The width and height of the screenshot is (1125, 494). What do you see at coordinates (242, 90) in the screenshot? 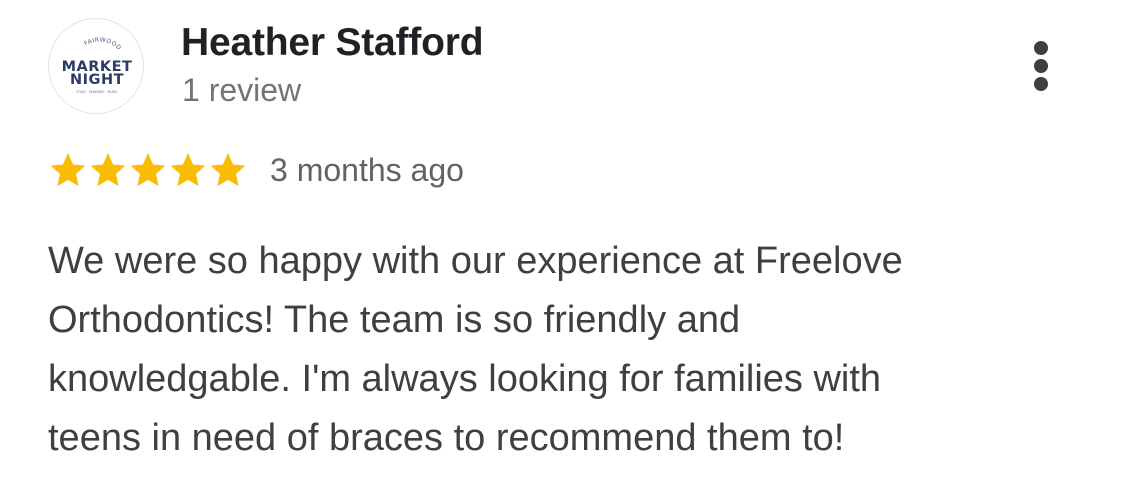
I see `review-count: 1 review` at bounding box center [242, 90].